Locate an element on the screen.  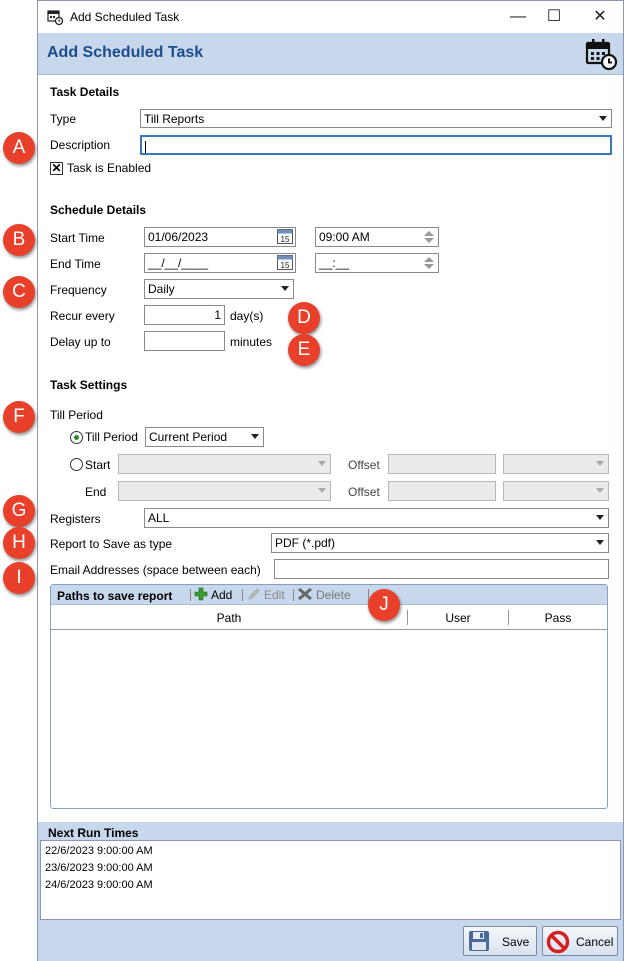
end-offset-select is located at coordinates (556, 491).